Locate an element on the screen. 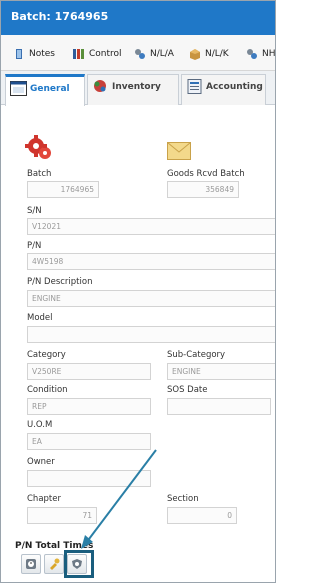 The height and width of the screenshot is (583, 320). sos-date-field is located at coordinates (219, 406).